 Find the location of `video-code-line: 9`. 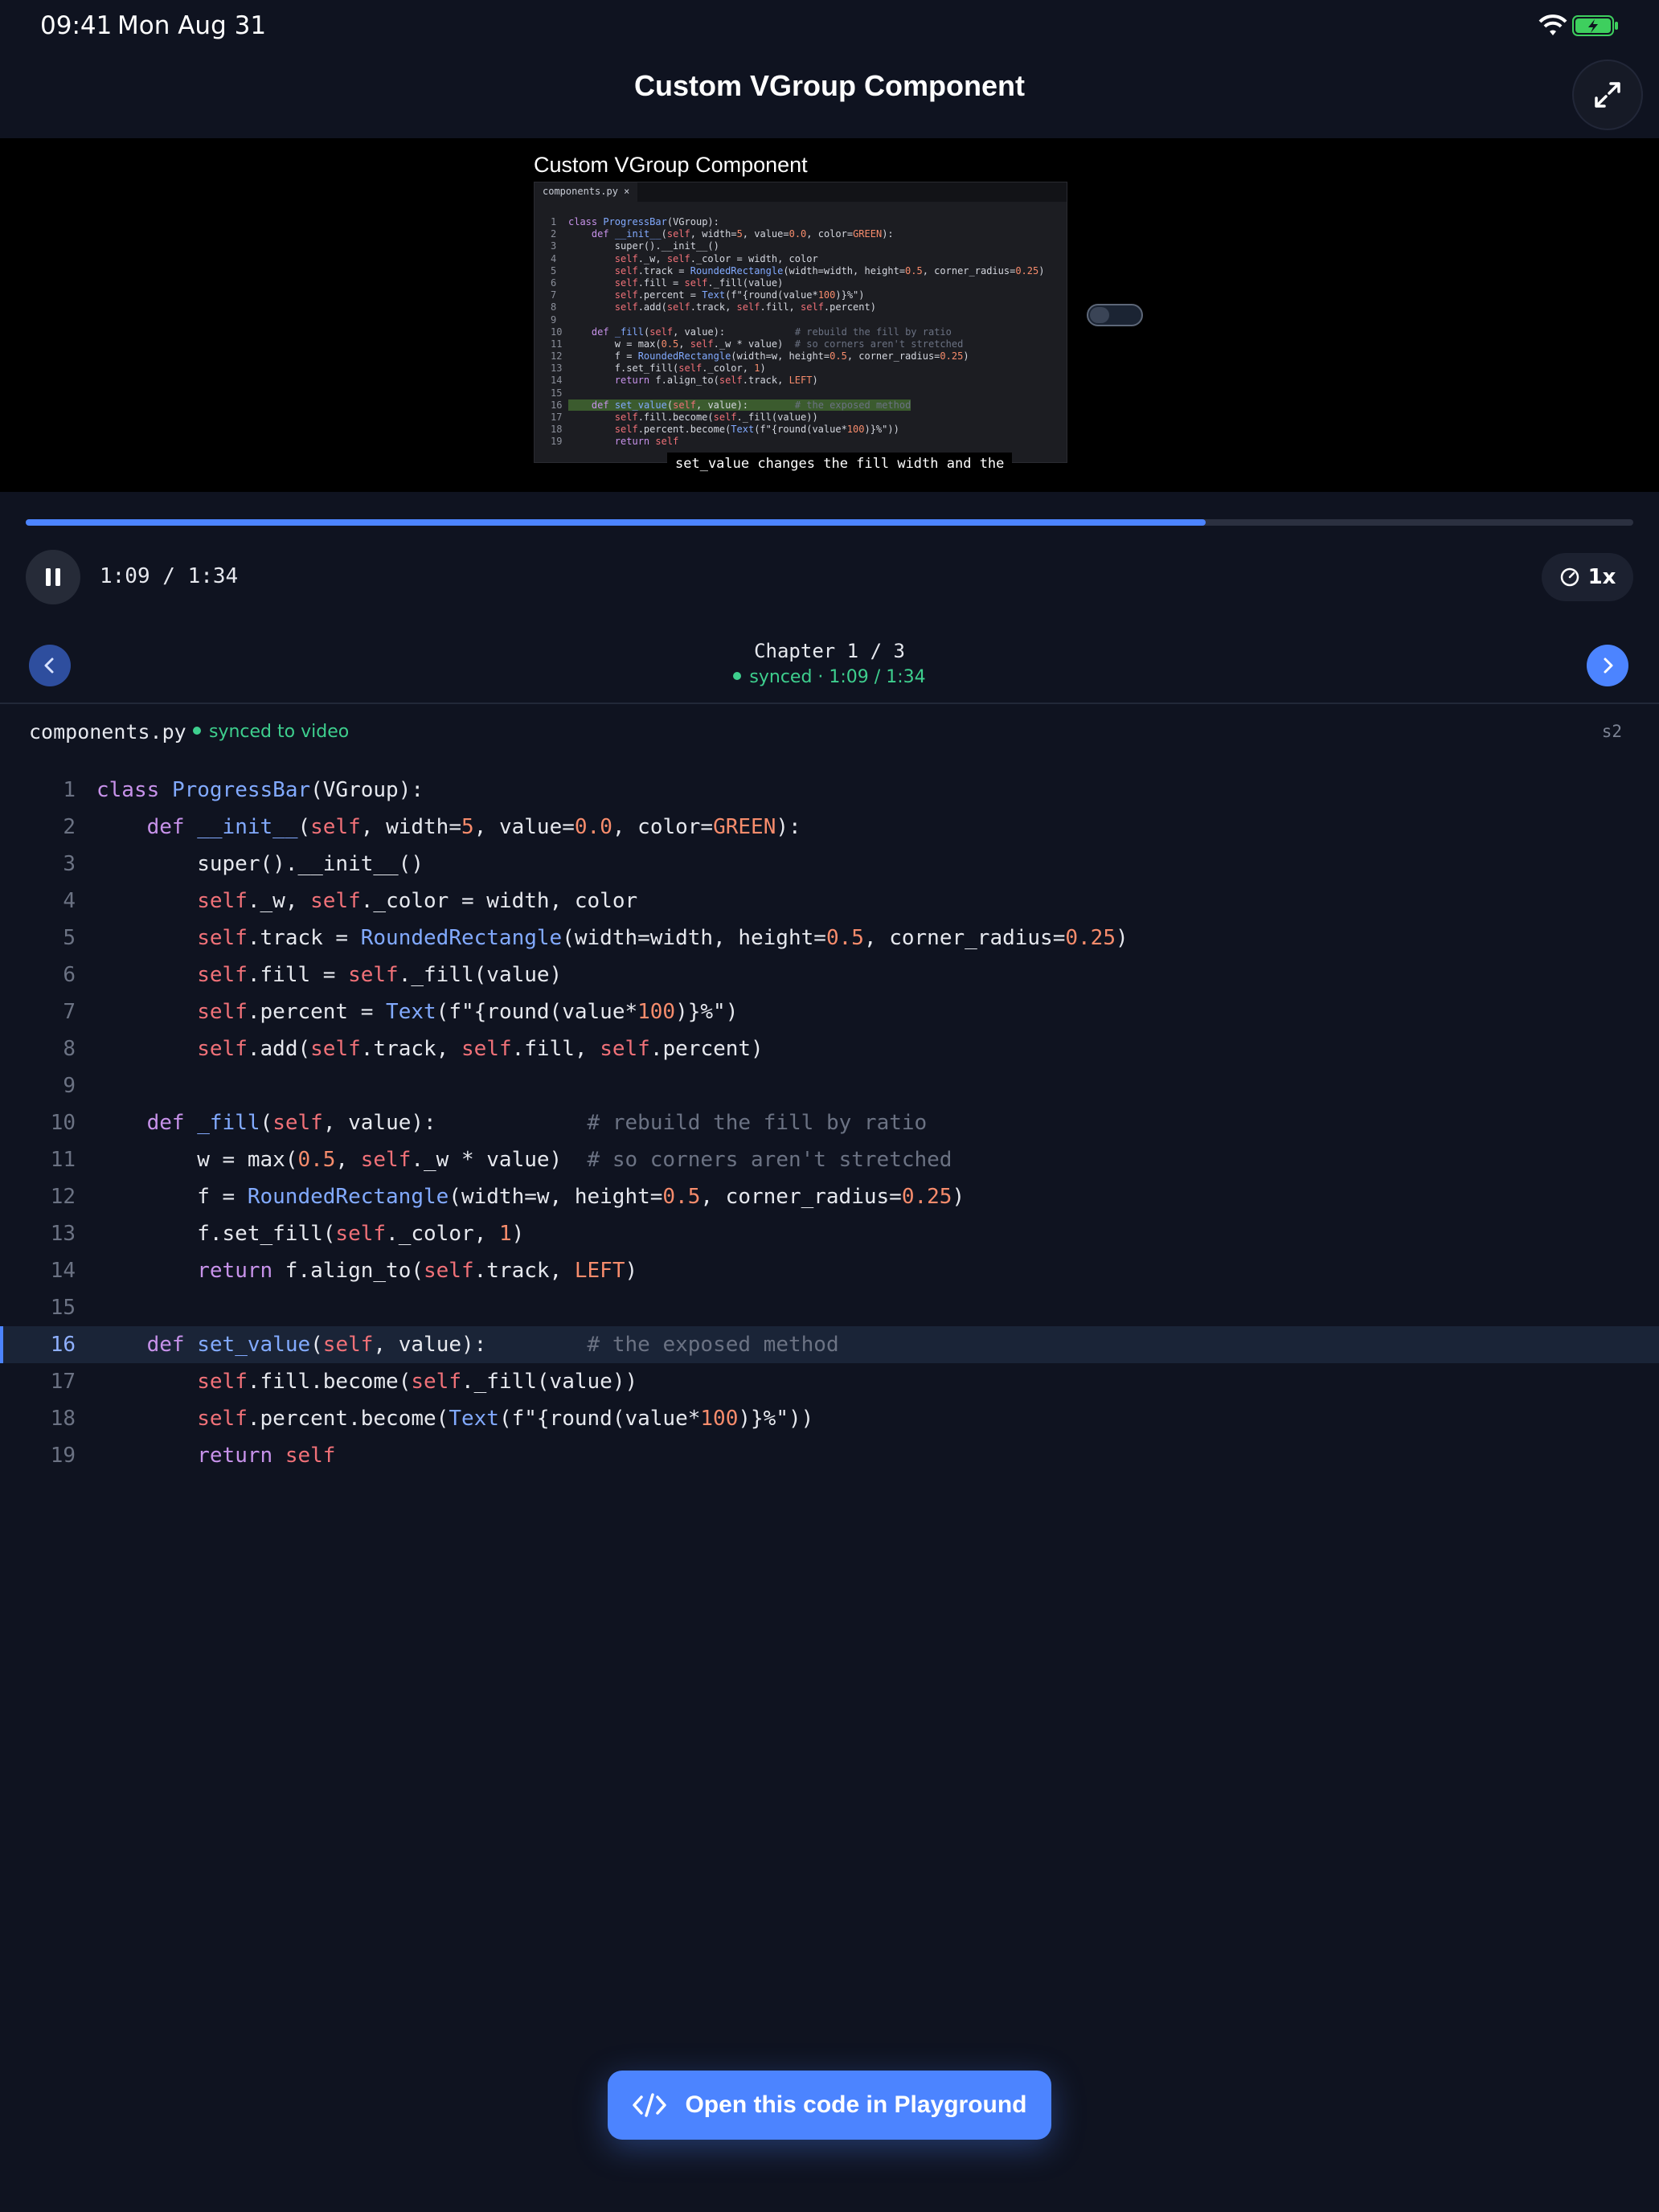

video-code-line: 9 is located at coordinates (554, 319).